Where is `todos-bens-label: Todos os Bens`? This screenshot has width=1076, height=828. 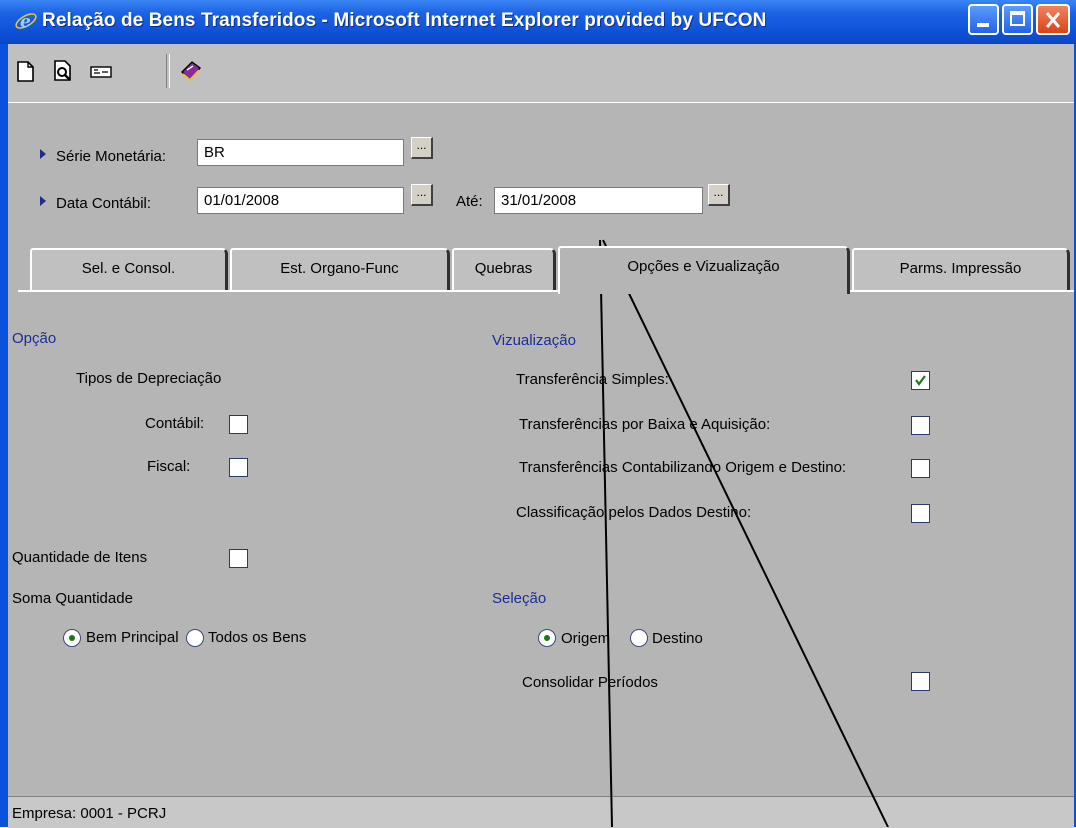
todos-bens-label: Todos os Bens is located at coordinates (257, 637).